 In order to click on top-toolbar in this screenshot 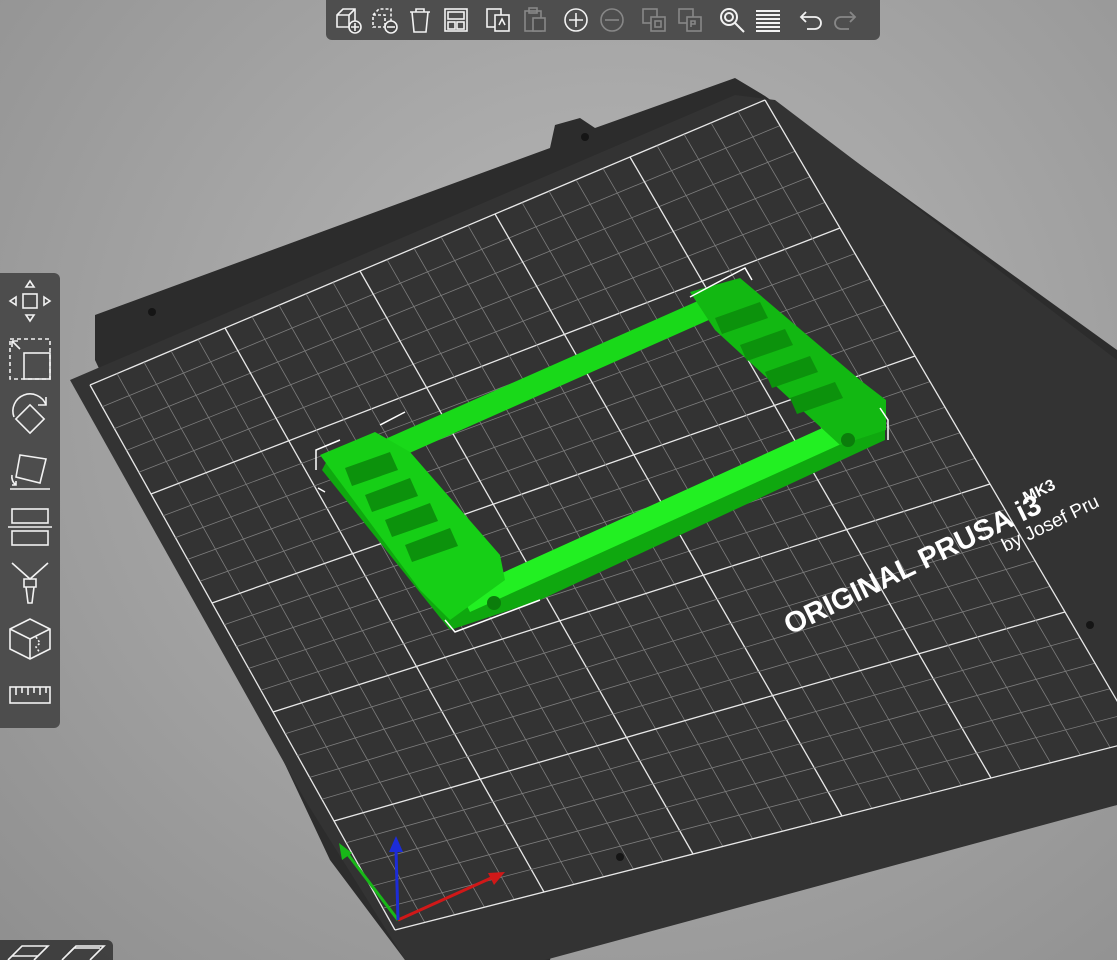, I will do `click(603, 20)`.